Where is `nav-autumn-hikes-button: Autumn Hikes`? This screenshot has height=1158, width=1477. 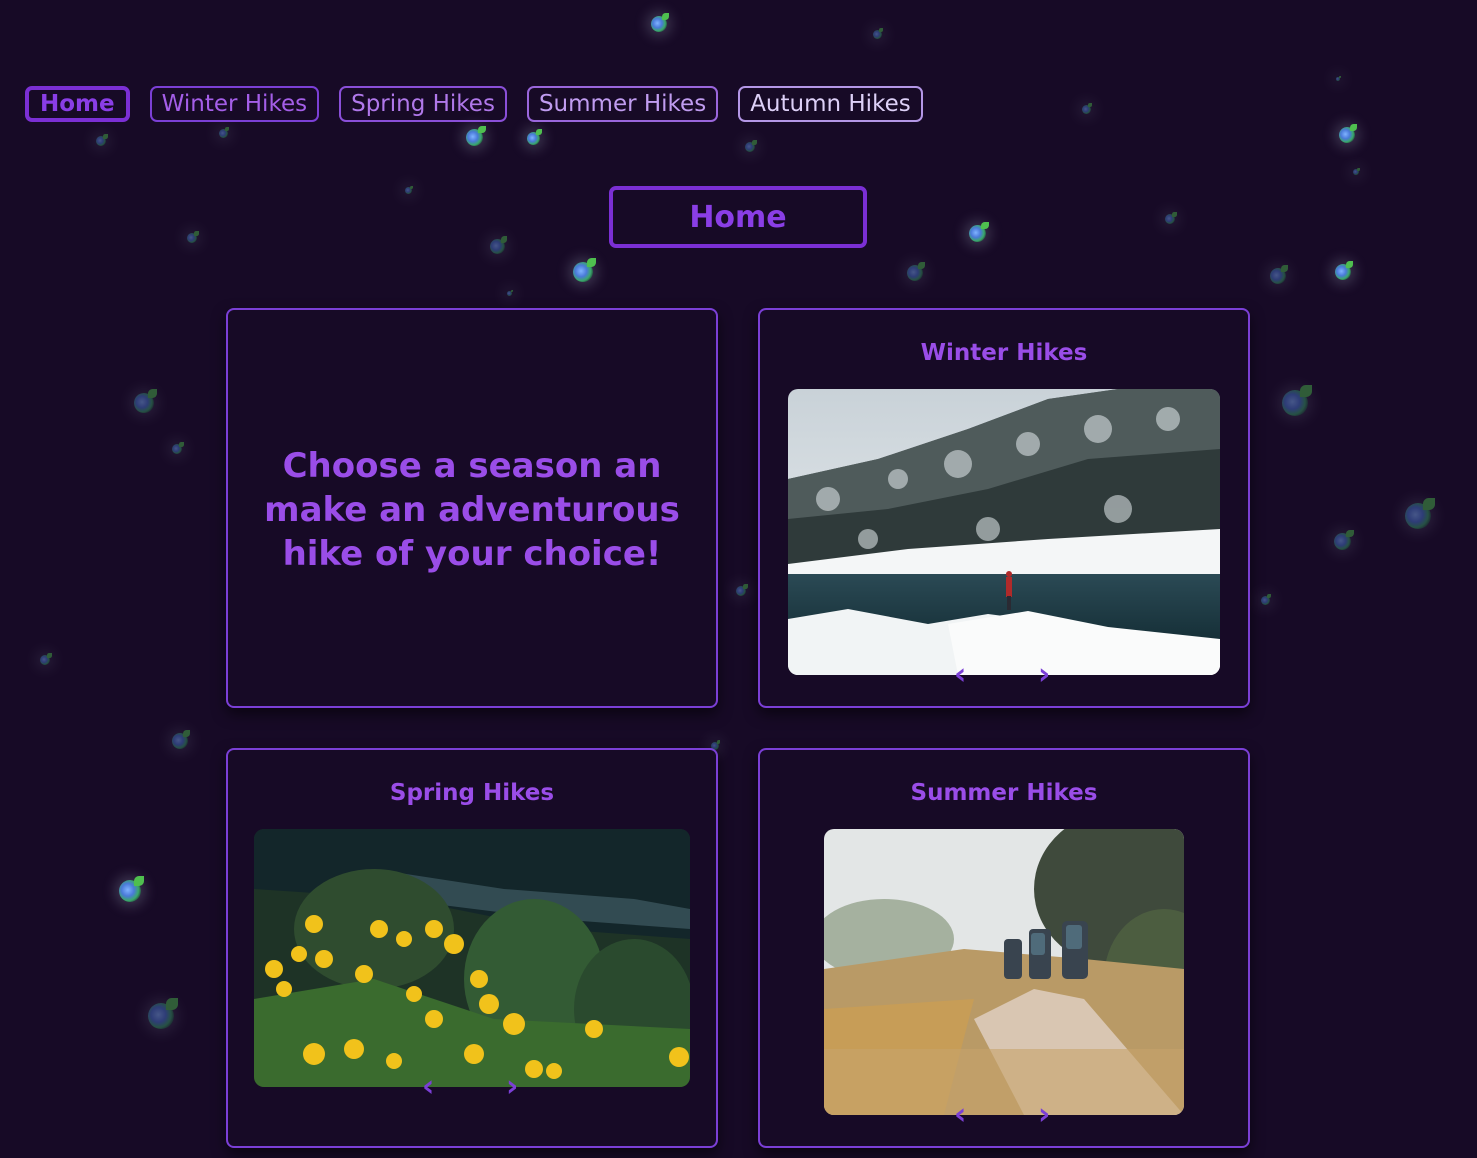
nav-autumn-hikes-button: Autumn Hikes is located at coordinates (830, 104).